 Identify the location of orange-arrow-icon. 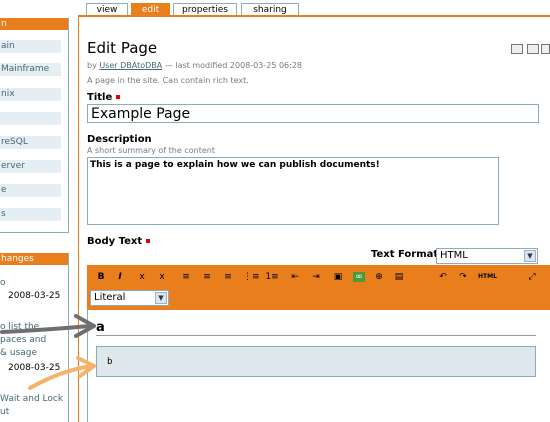
(62, 373).